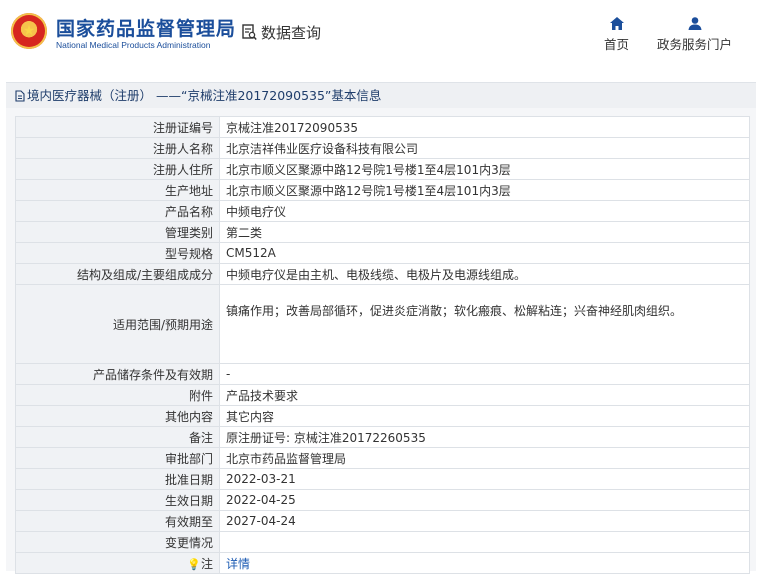 The width and height of the screenshot is (757, 574). What do you see at coordinates (484, 479) in the screenshot?
I see `row-value: 2022-03-21` at bounding box center [484, 479].